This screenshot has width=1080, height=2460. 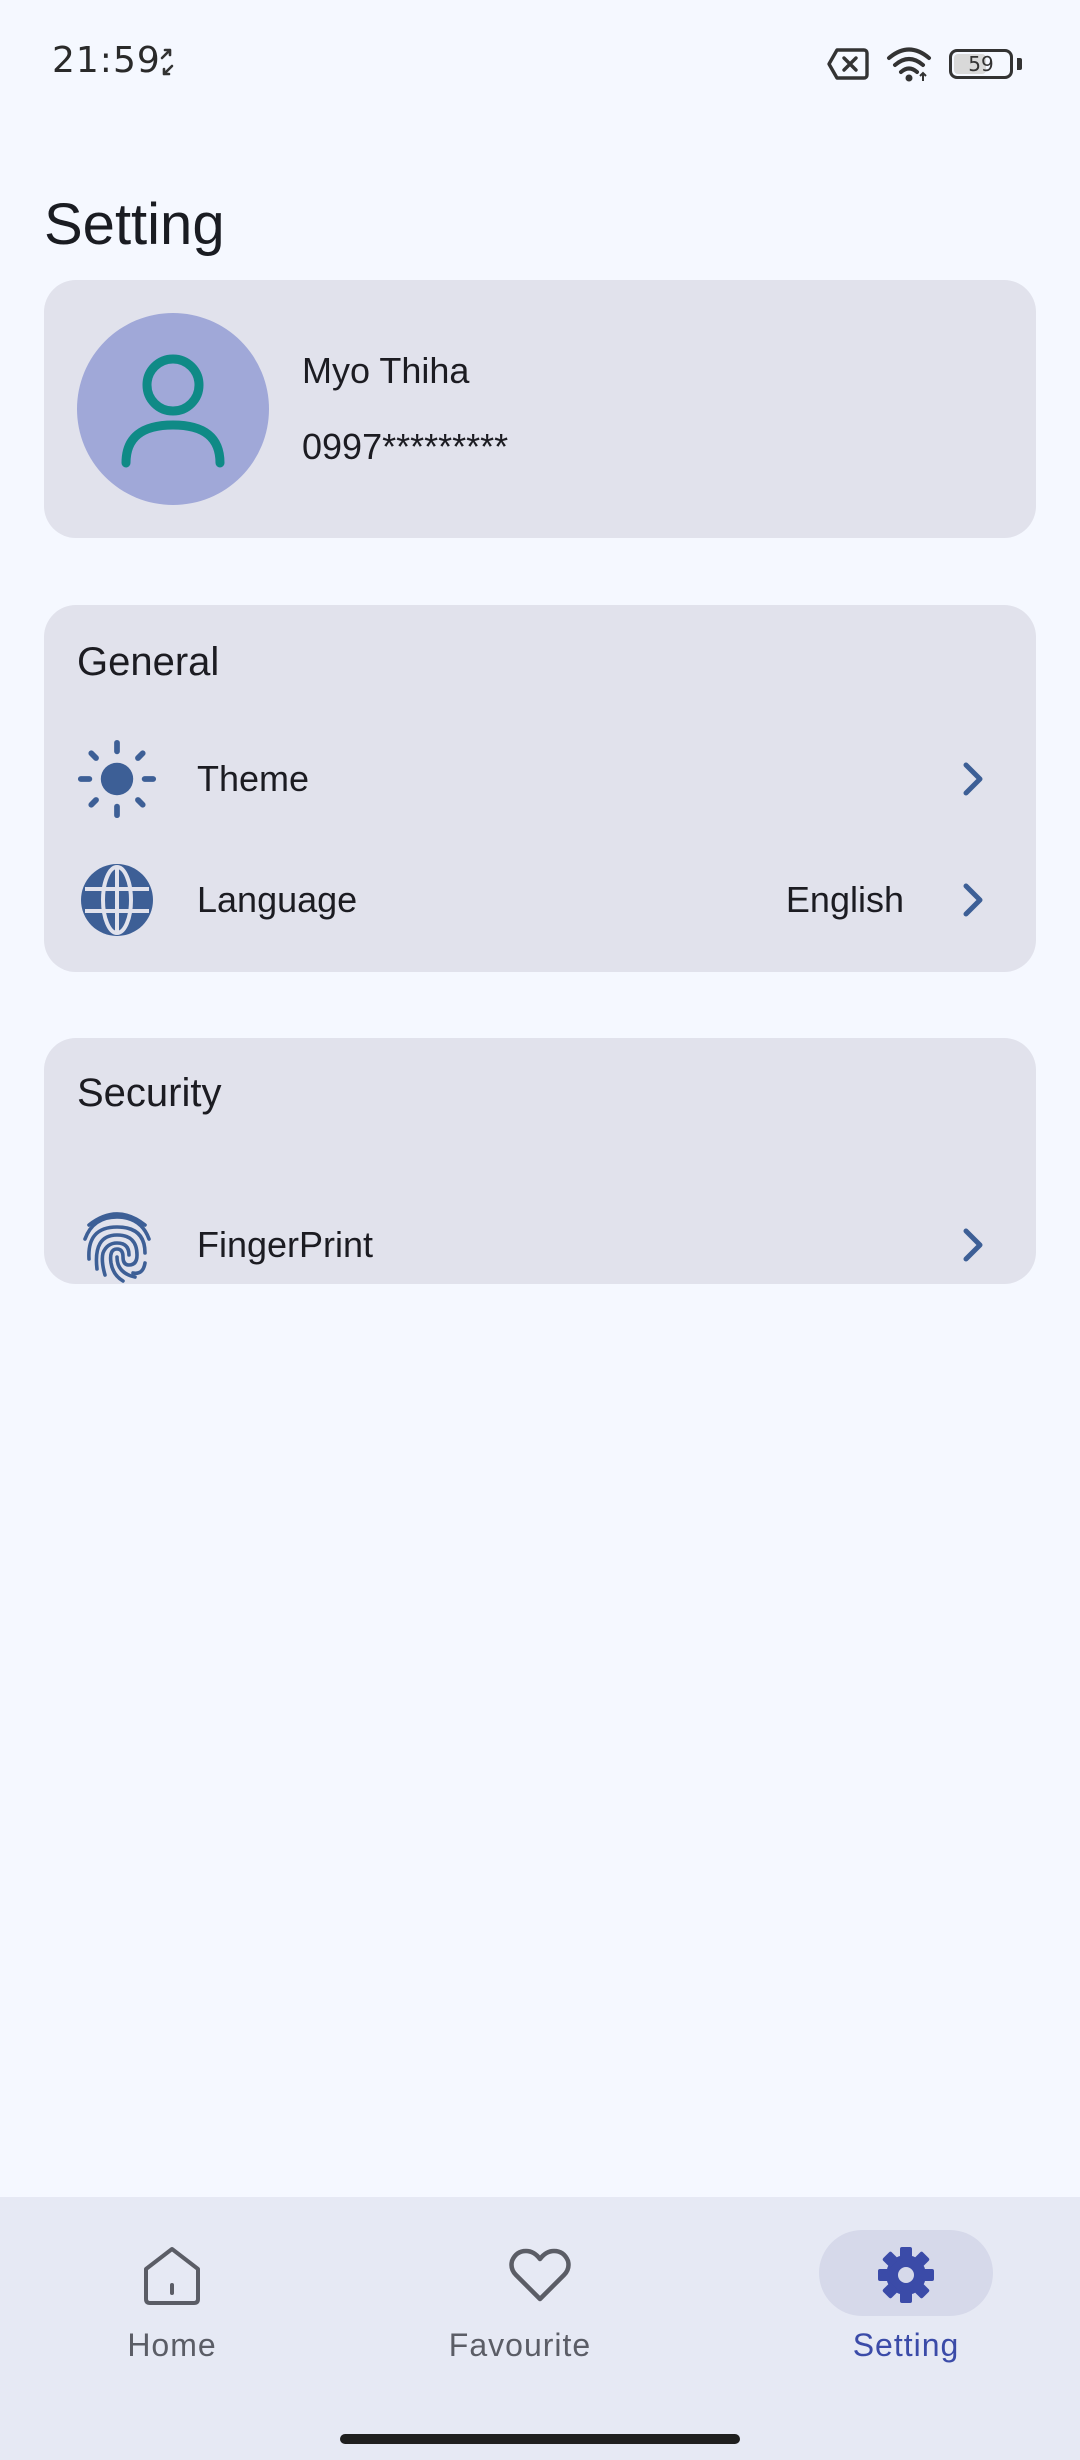 I want to click on section-title-general: General, so click(x=148, y=662).